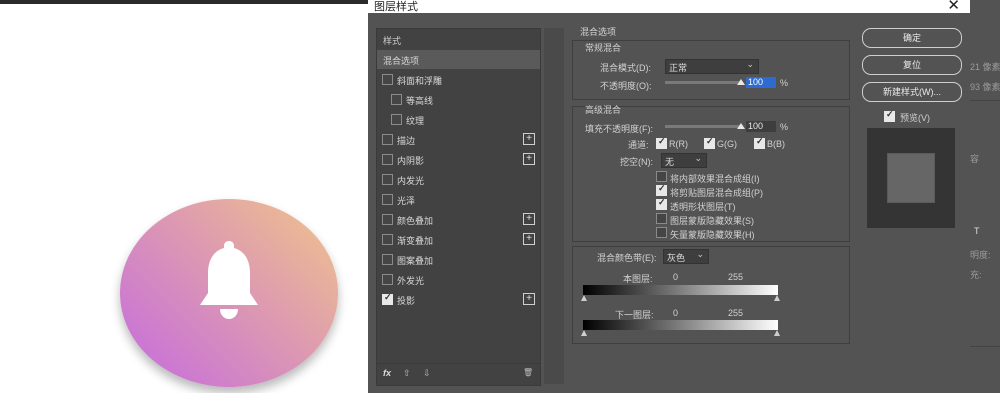  Describe the element at coordinates (678, 68) in the screenshot. I see `blend-mode-value: 正常` at that location.